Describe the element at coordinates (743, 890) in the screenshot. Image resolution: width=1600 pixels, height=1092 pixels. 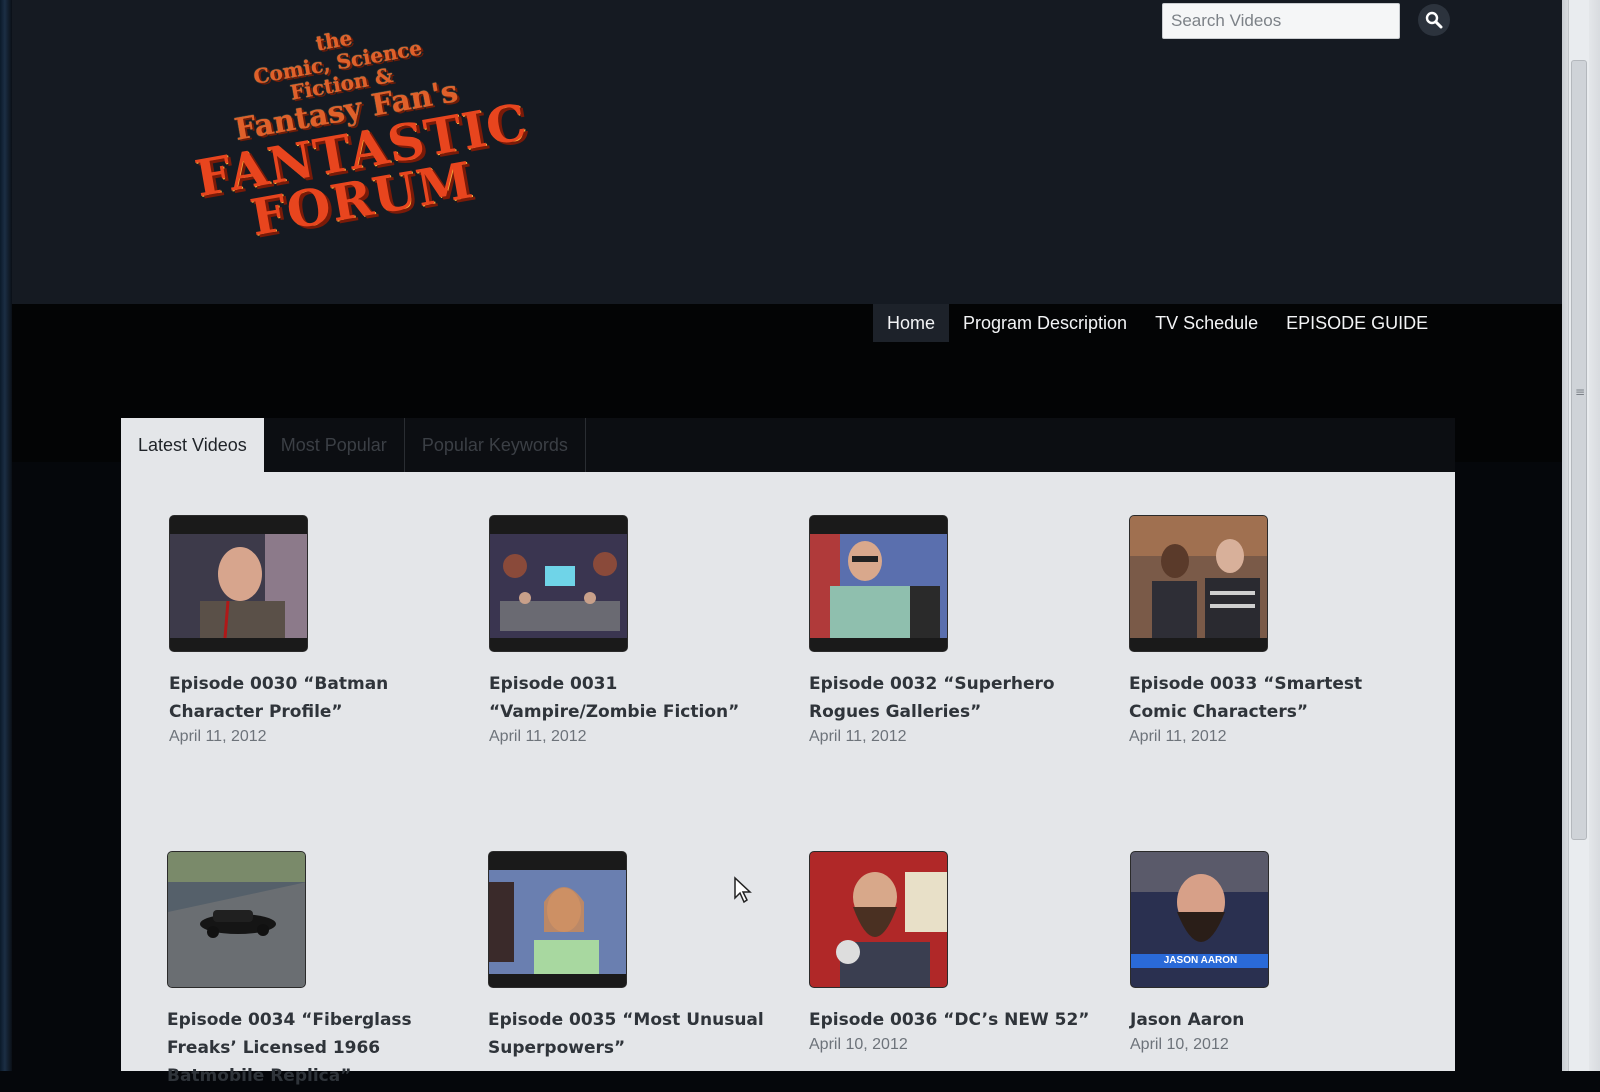
I see `mouse-cursor-icon` at that location.